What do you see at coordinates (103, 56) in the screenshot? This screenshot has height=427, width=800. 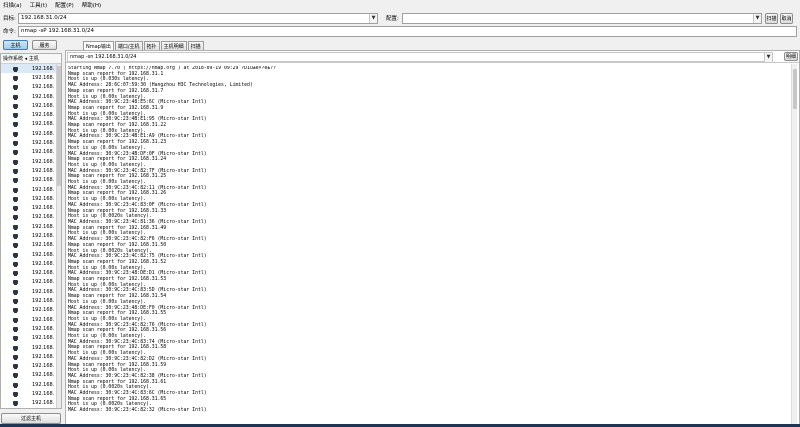 I see `output-select-value: nmap -sn 192.168.31.0/24` at bounding box center [103, 56].